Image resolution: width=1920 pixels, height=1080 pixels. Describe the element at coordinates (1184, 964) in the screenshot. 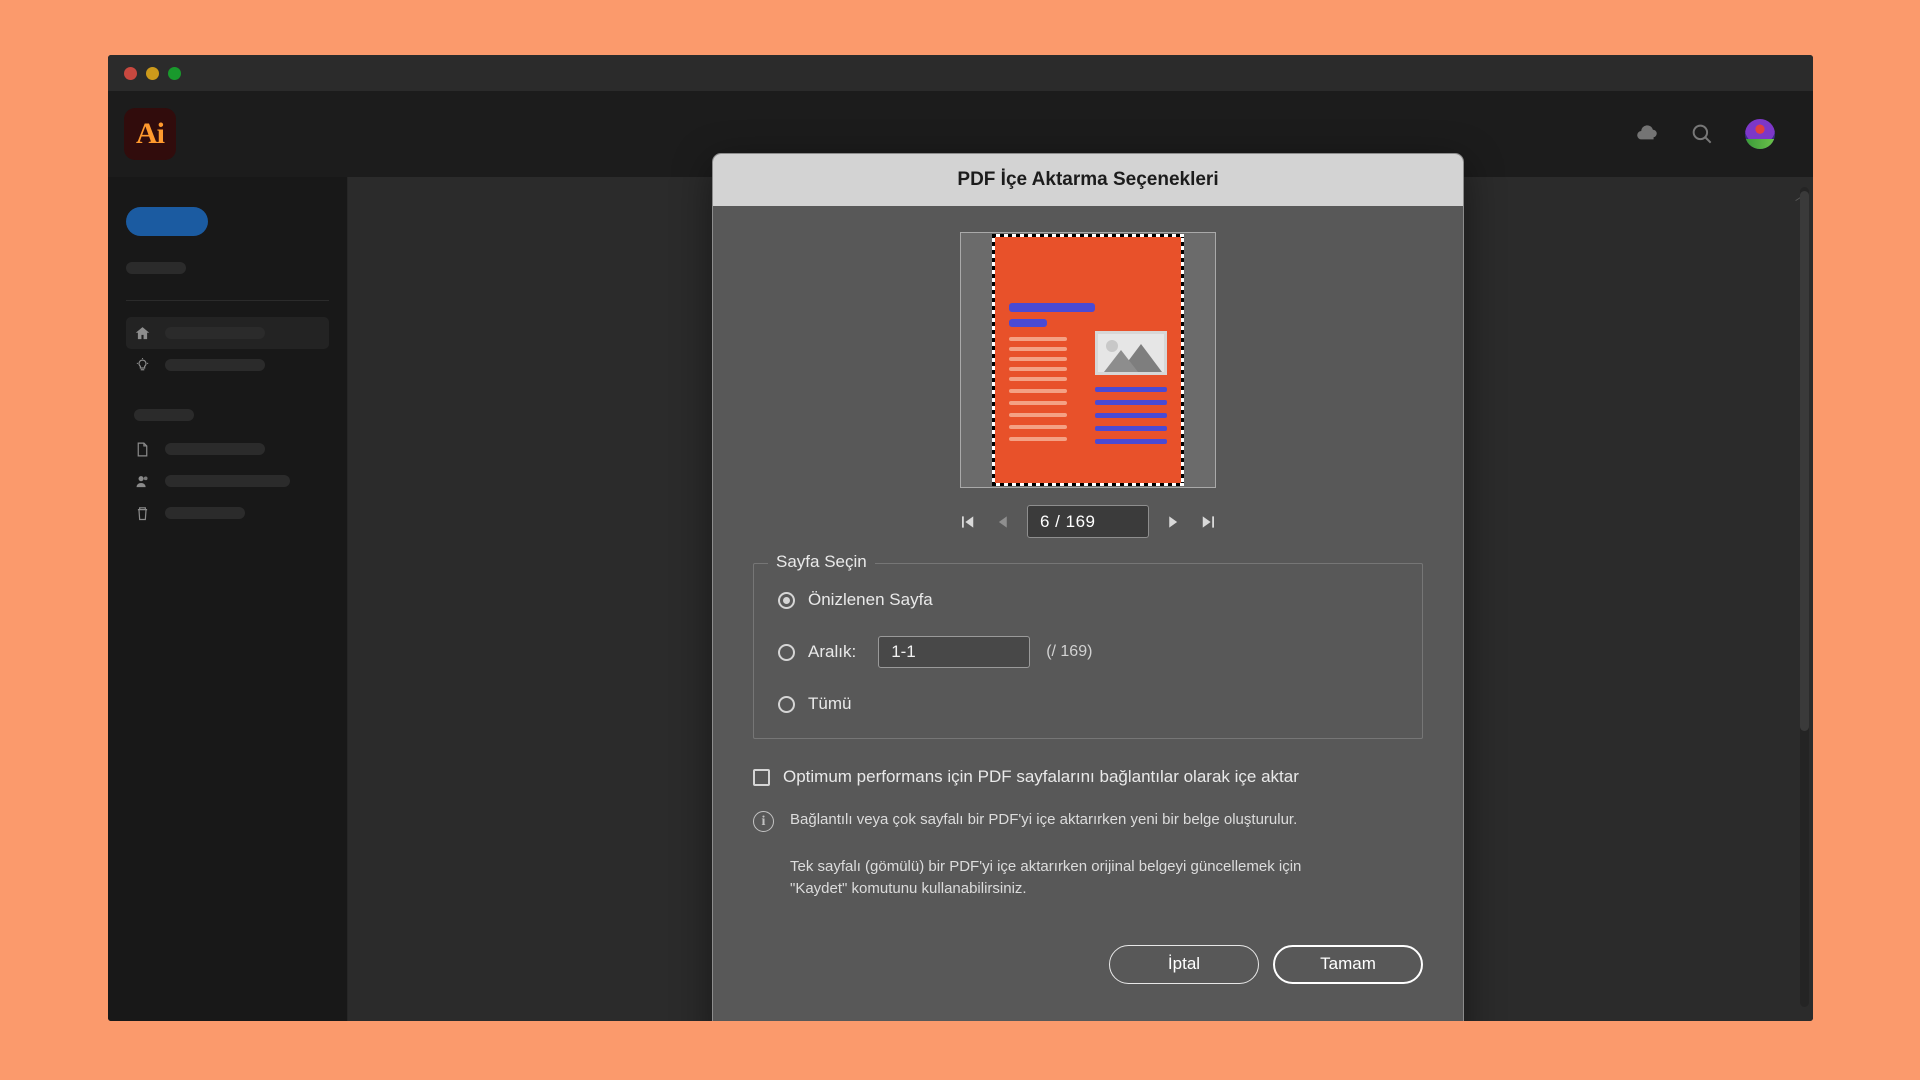

I see `cancel-button: İptal` at that location.